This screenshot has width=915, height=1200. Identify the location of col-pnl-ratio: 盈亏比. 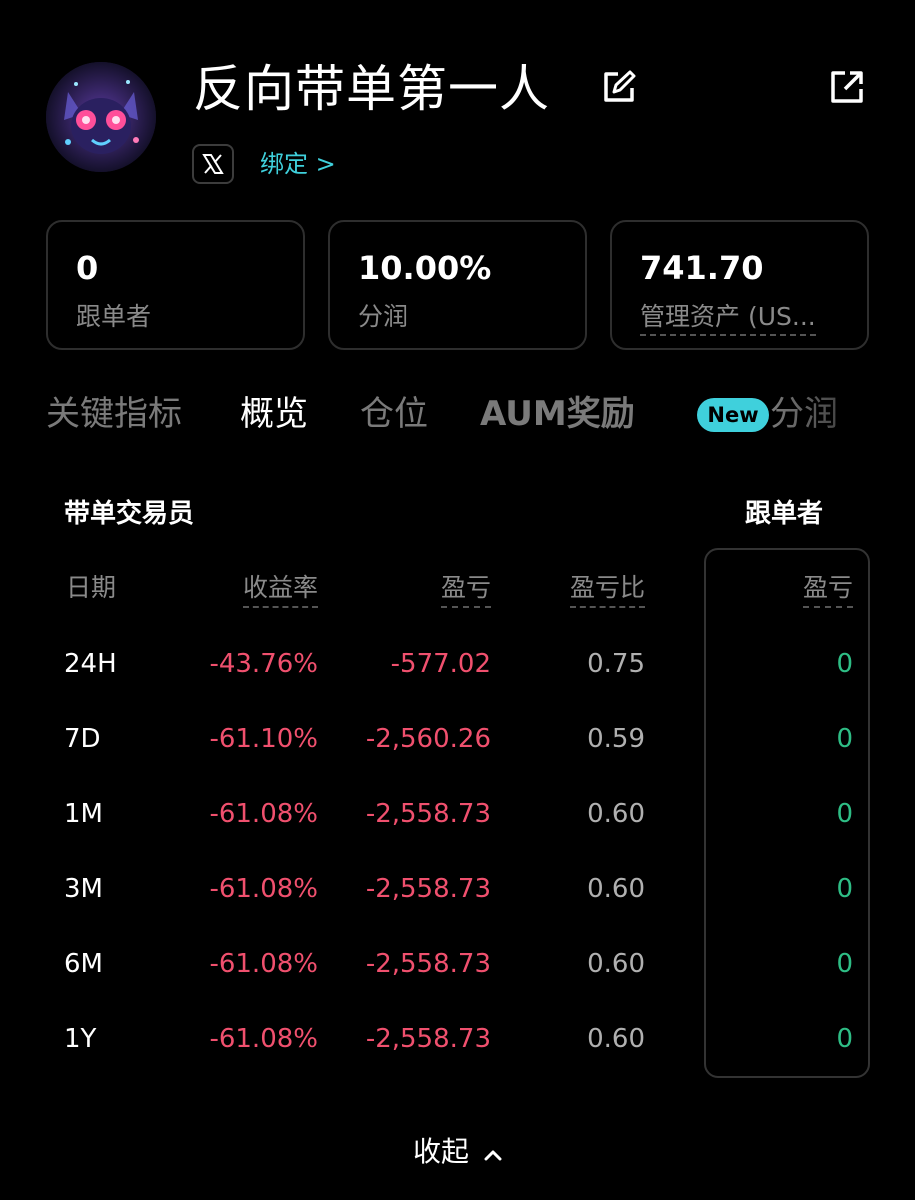
(607, 589).